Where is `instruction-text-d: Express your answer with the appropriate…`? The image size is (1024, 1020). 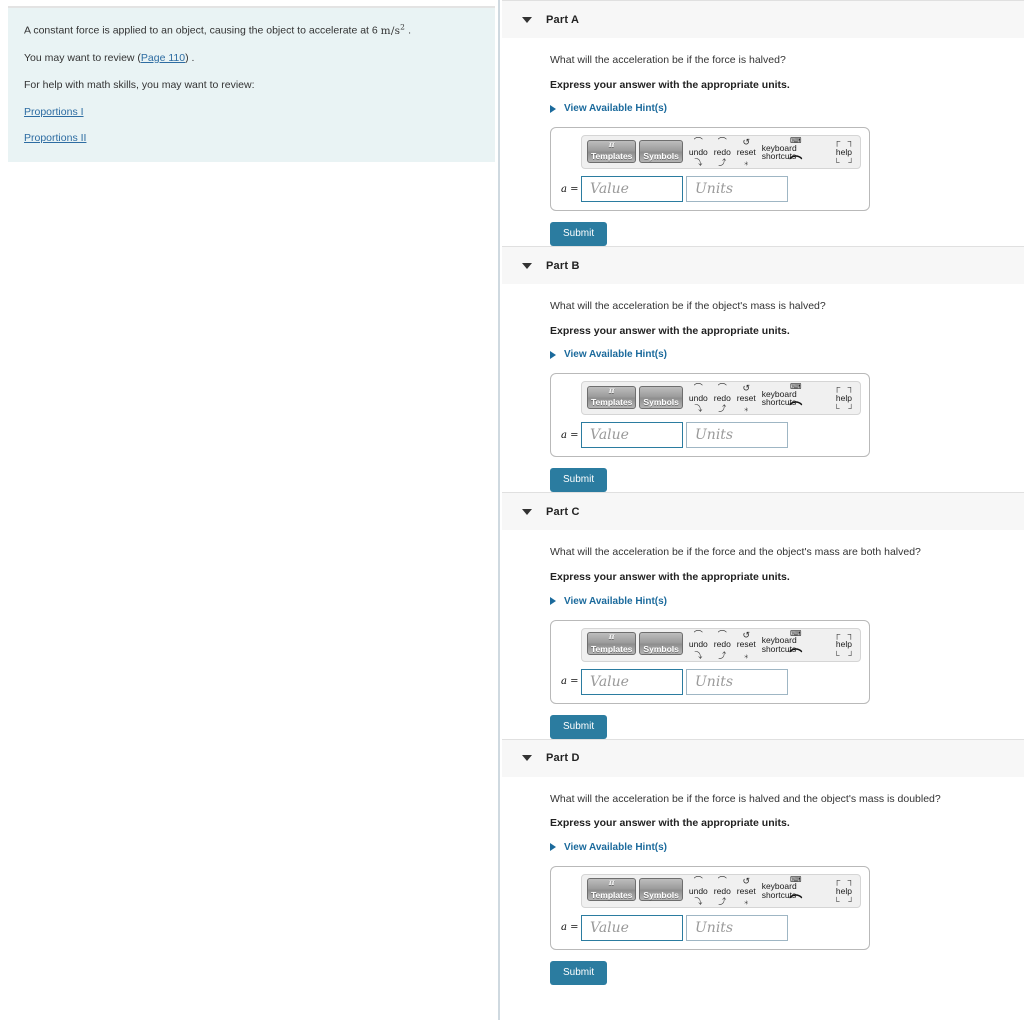
instruction-text-d: Express your answer with the appropriate… is located at coordinates (670, 823).